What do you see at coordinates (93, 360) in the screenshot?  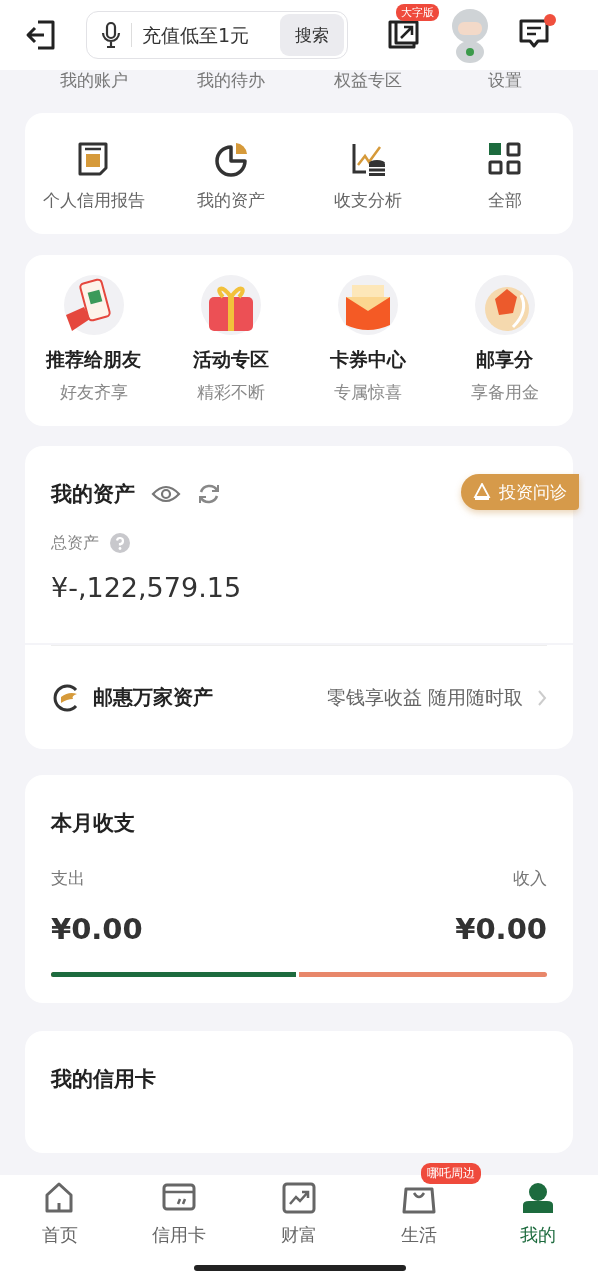 I see `promo-title: 推荐给朋友` at bounding box center [93, 360].